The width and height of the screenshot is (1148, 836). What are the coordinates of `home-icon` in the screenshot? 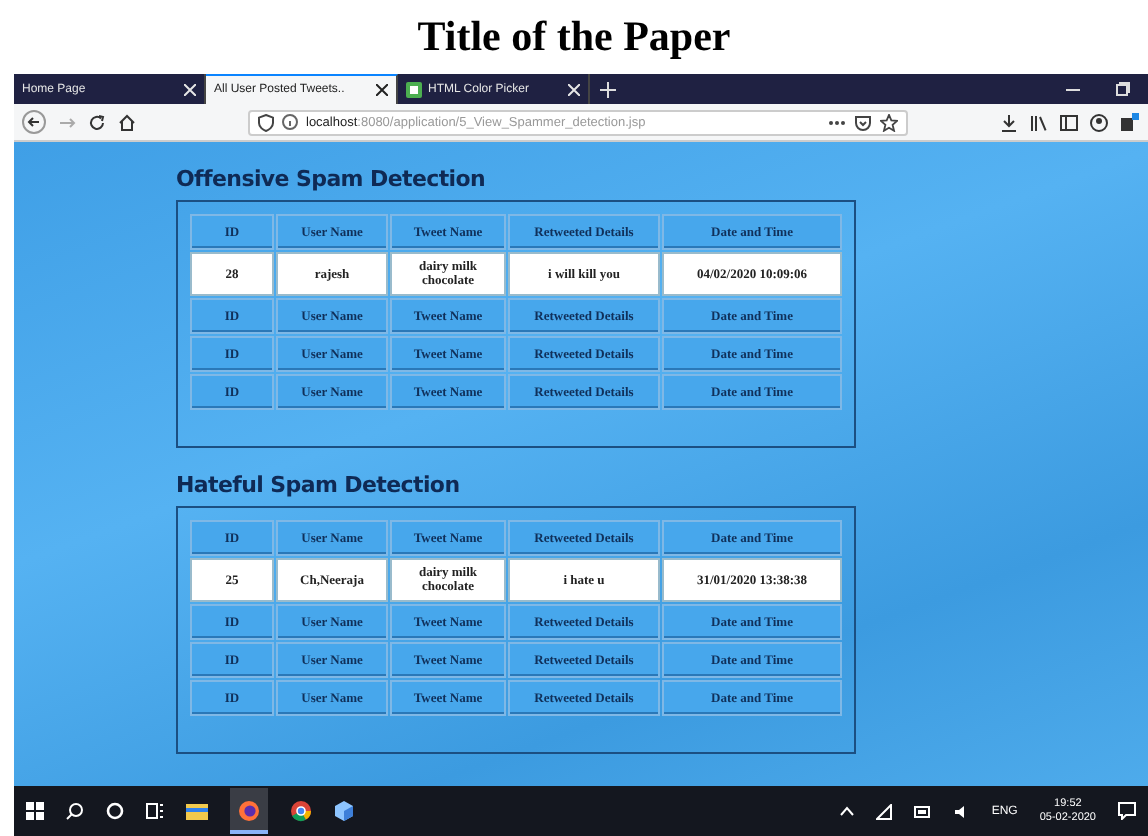 It's located at (127, 122).